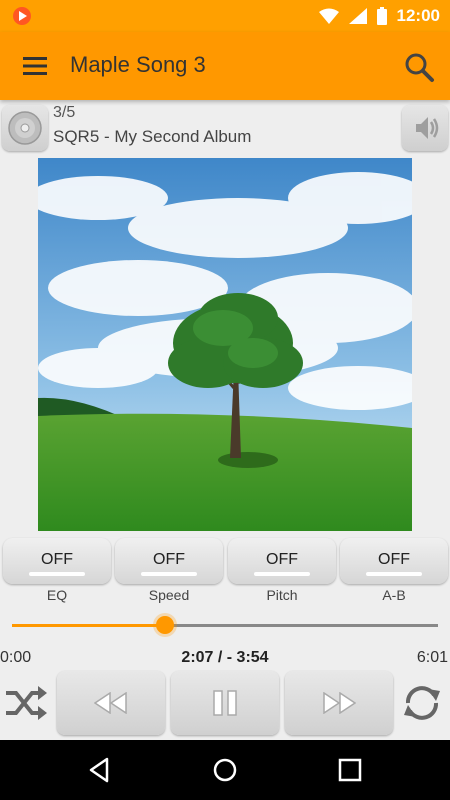 This screenshot has width=450, height=800. I want to click on seek-bar, so click(225, 626).